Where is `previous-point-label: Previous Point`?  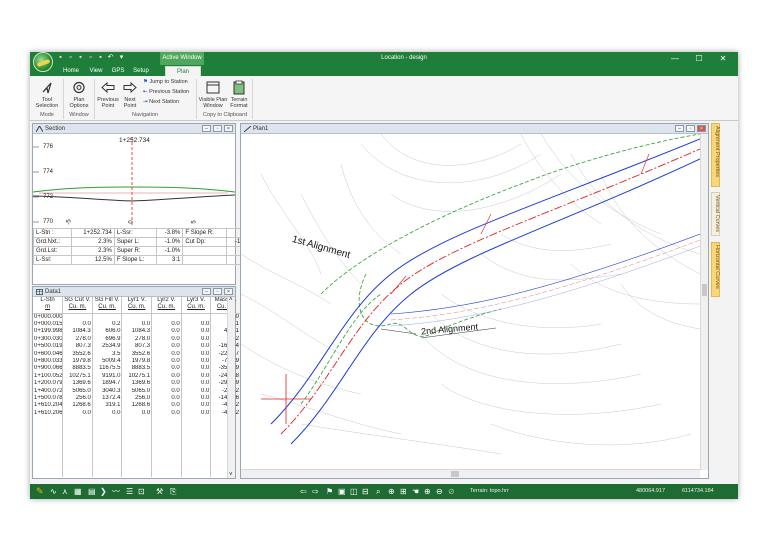 previous-point-label: Previous Point is located at coordinates (108, 103).